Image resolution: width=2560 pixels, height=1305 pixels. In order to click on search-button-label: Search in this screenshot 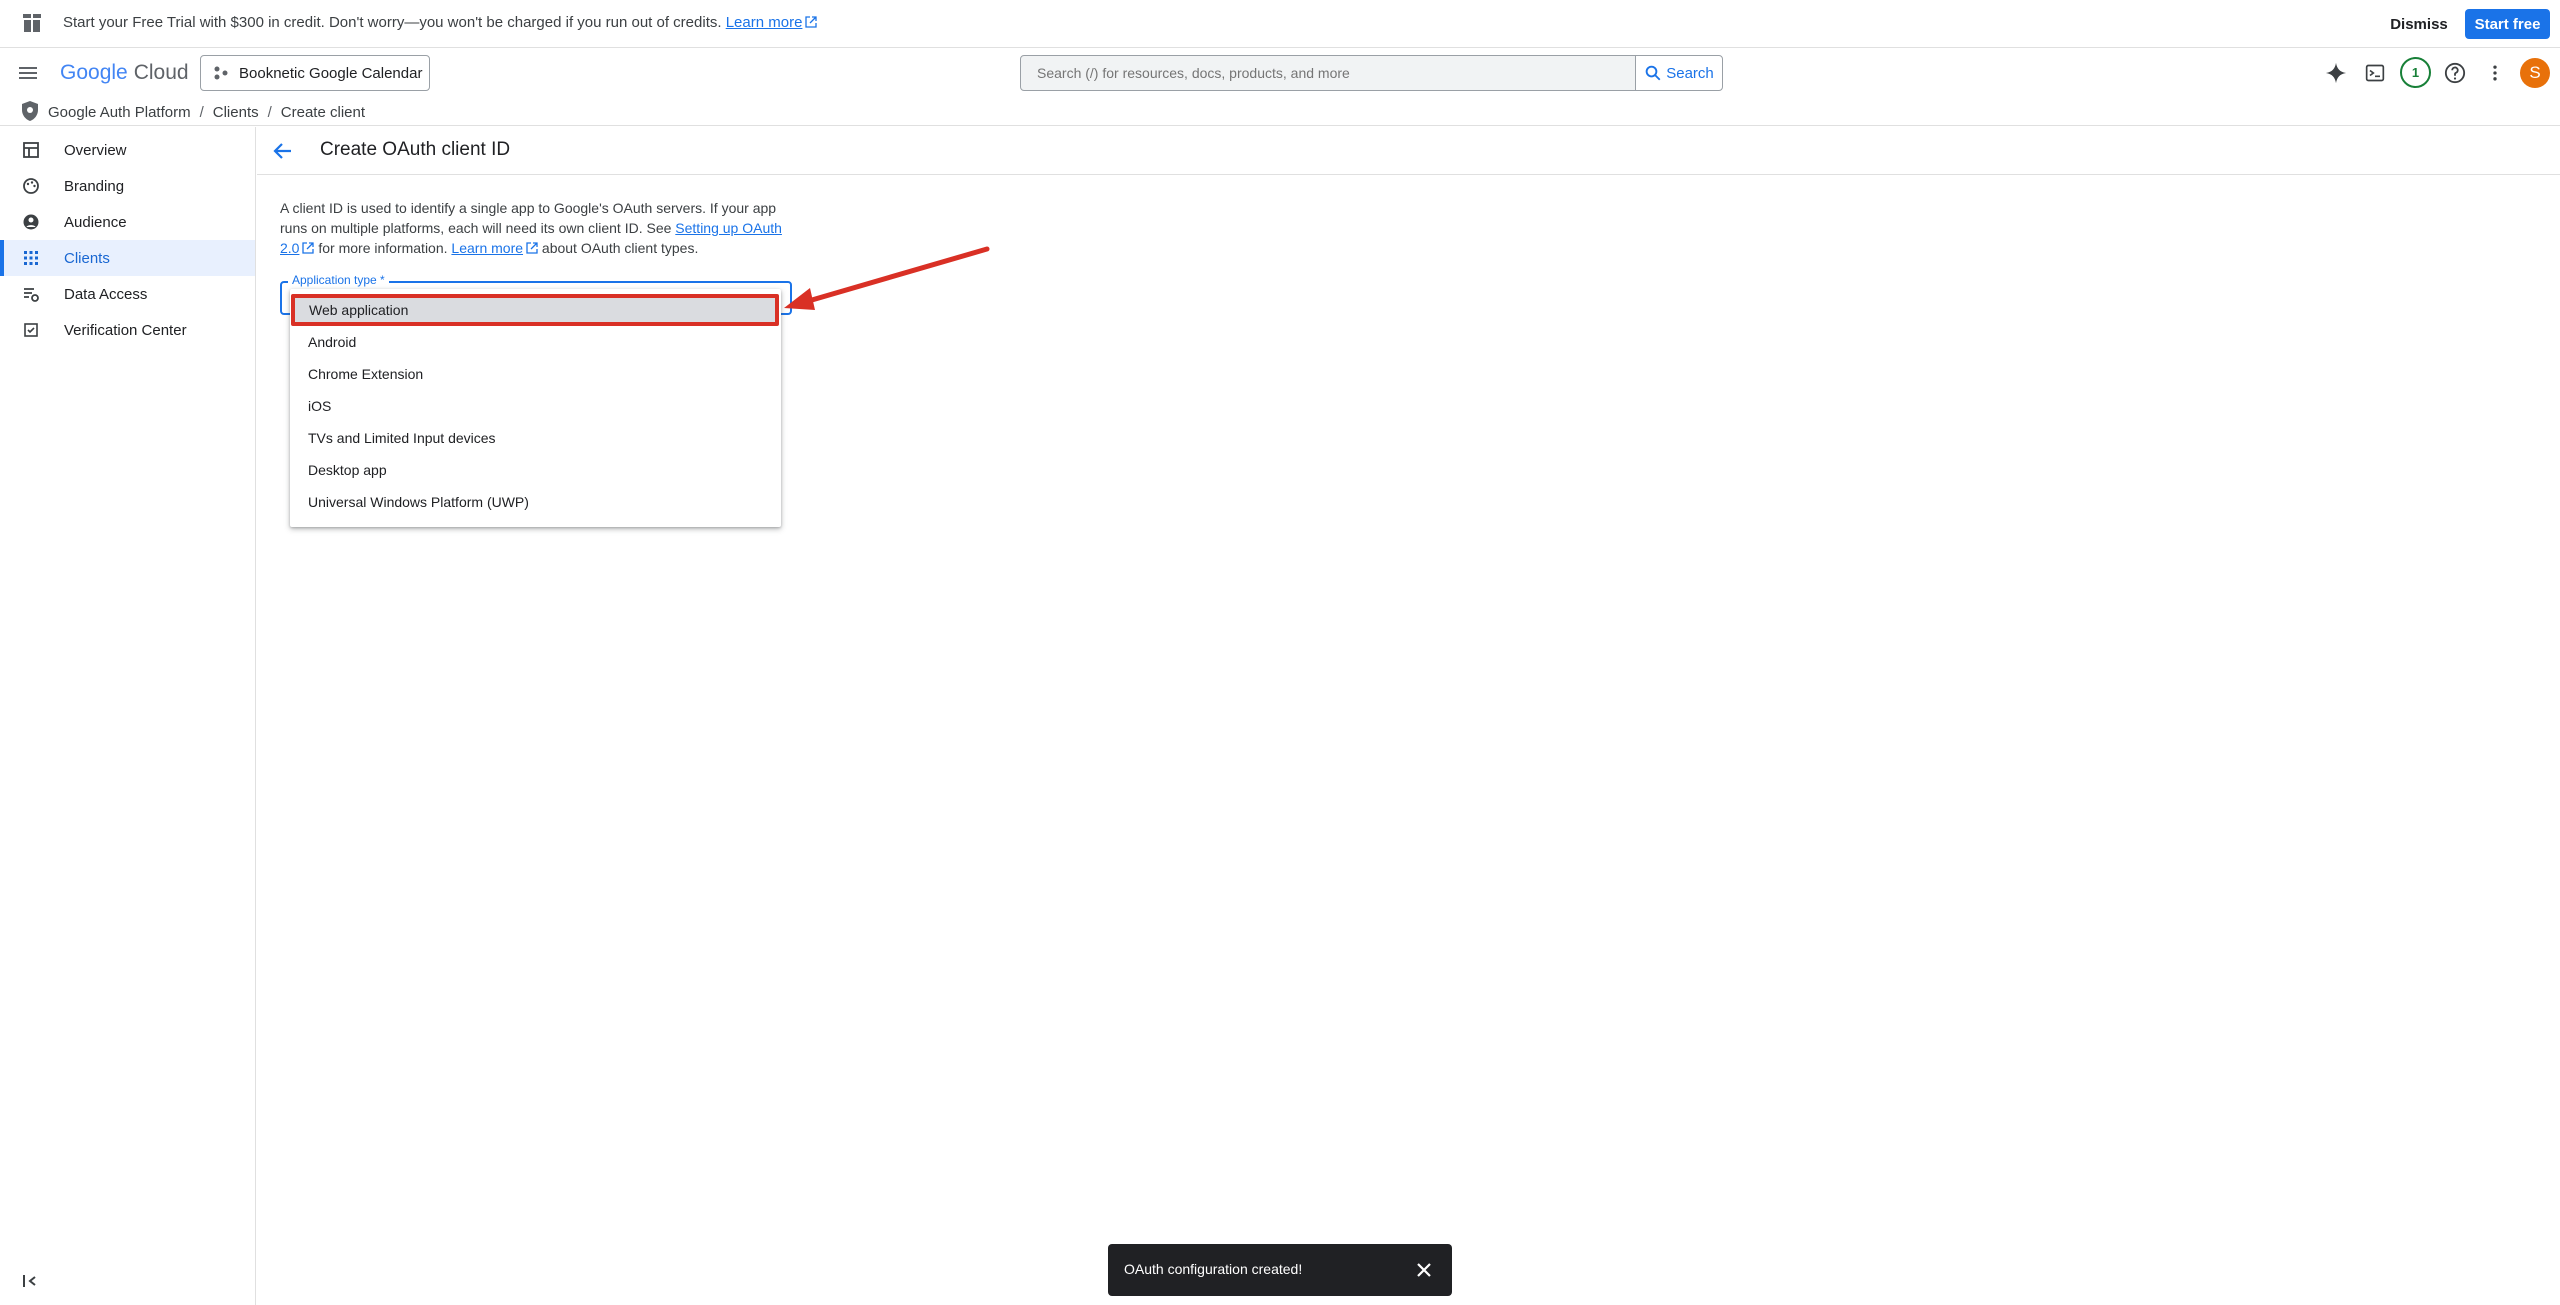, I will do `click(1690, 73)`.